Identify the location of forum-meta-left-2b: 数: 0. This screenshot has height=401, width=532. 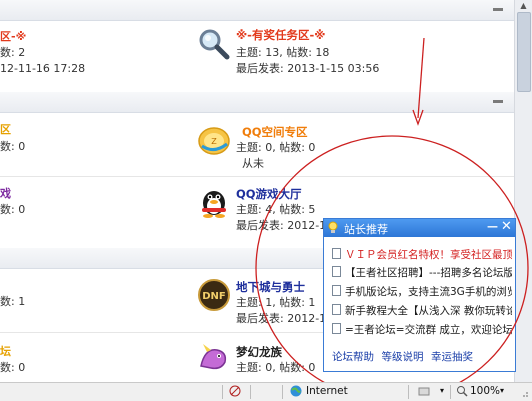
(13, 209).